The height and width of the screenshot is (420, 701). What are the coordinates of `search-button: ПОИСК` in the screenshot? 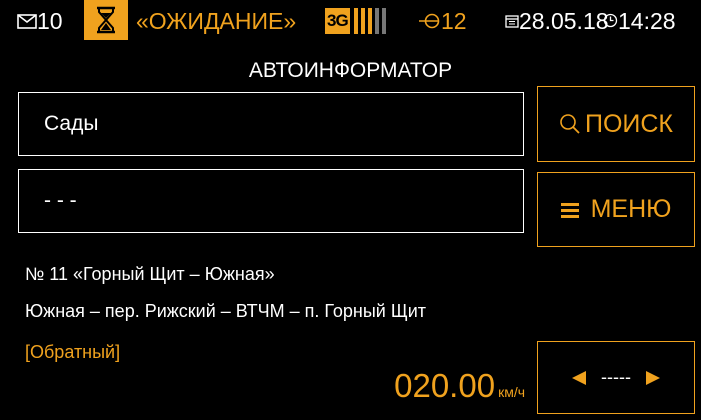 It's located at (616, 124).